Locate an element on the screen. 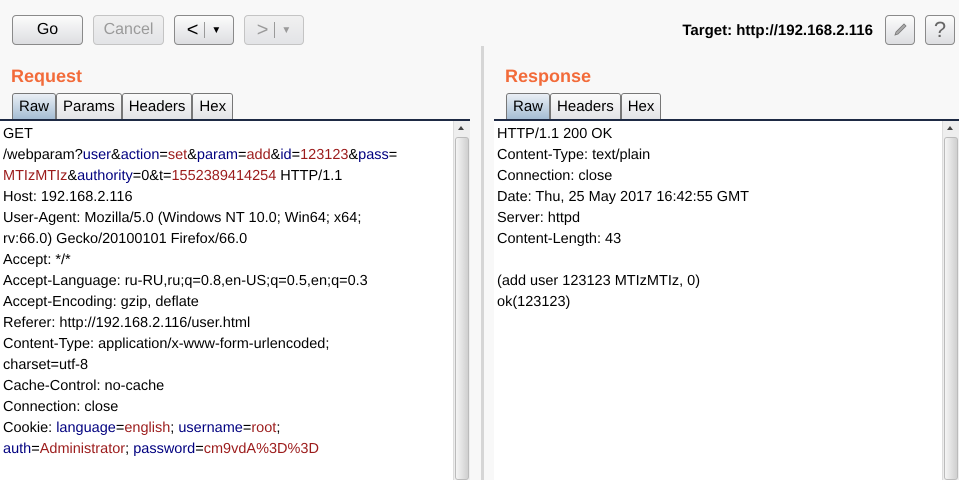  response-line: ok(123123) is located at coordinates (534, 302).